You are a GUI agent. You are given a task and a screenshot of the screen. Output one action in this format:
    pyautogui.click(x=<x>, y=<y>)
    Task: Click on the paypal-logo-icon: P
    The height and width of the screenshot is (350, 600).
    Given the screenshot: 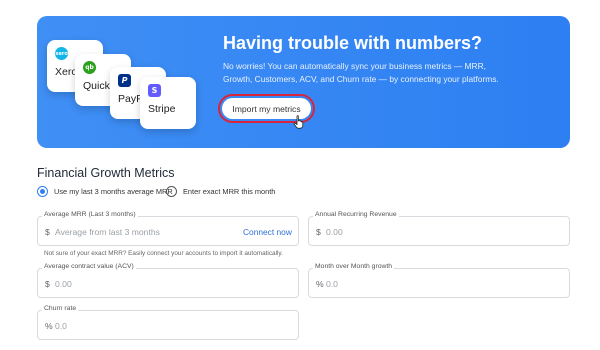 What is the action you would take?
    pyautogui.click(x=124, y=80)
    